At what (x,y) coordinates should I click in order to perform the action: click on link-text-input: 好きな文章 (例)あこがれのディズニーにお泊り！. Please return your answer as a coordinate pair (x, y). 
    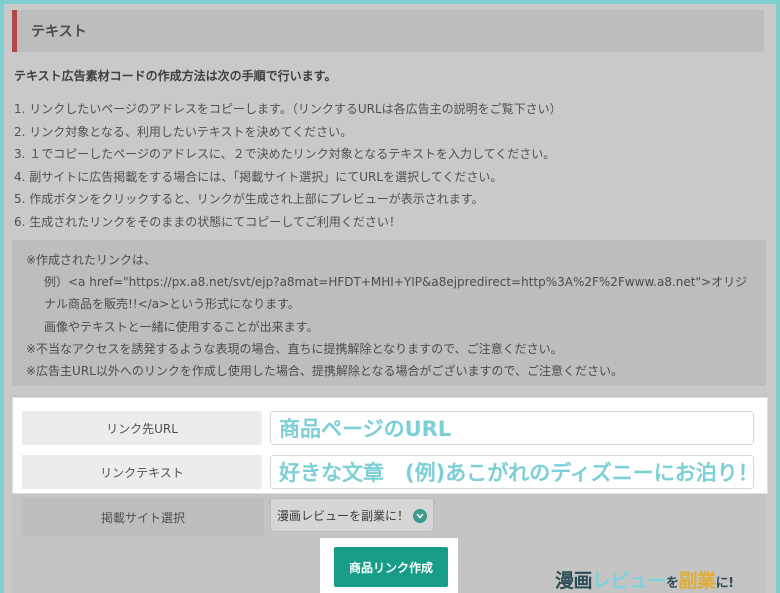
    Looking at the image, I should click on (512, 472).